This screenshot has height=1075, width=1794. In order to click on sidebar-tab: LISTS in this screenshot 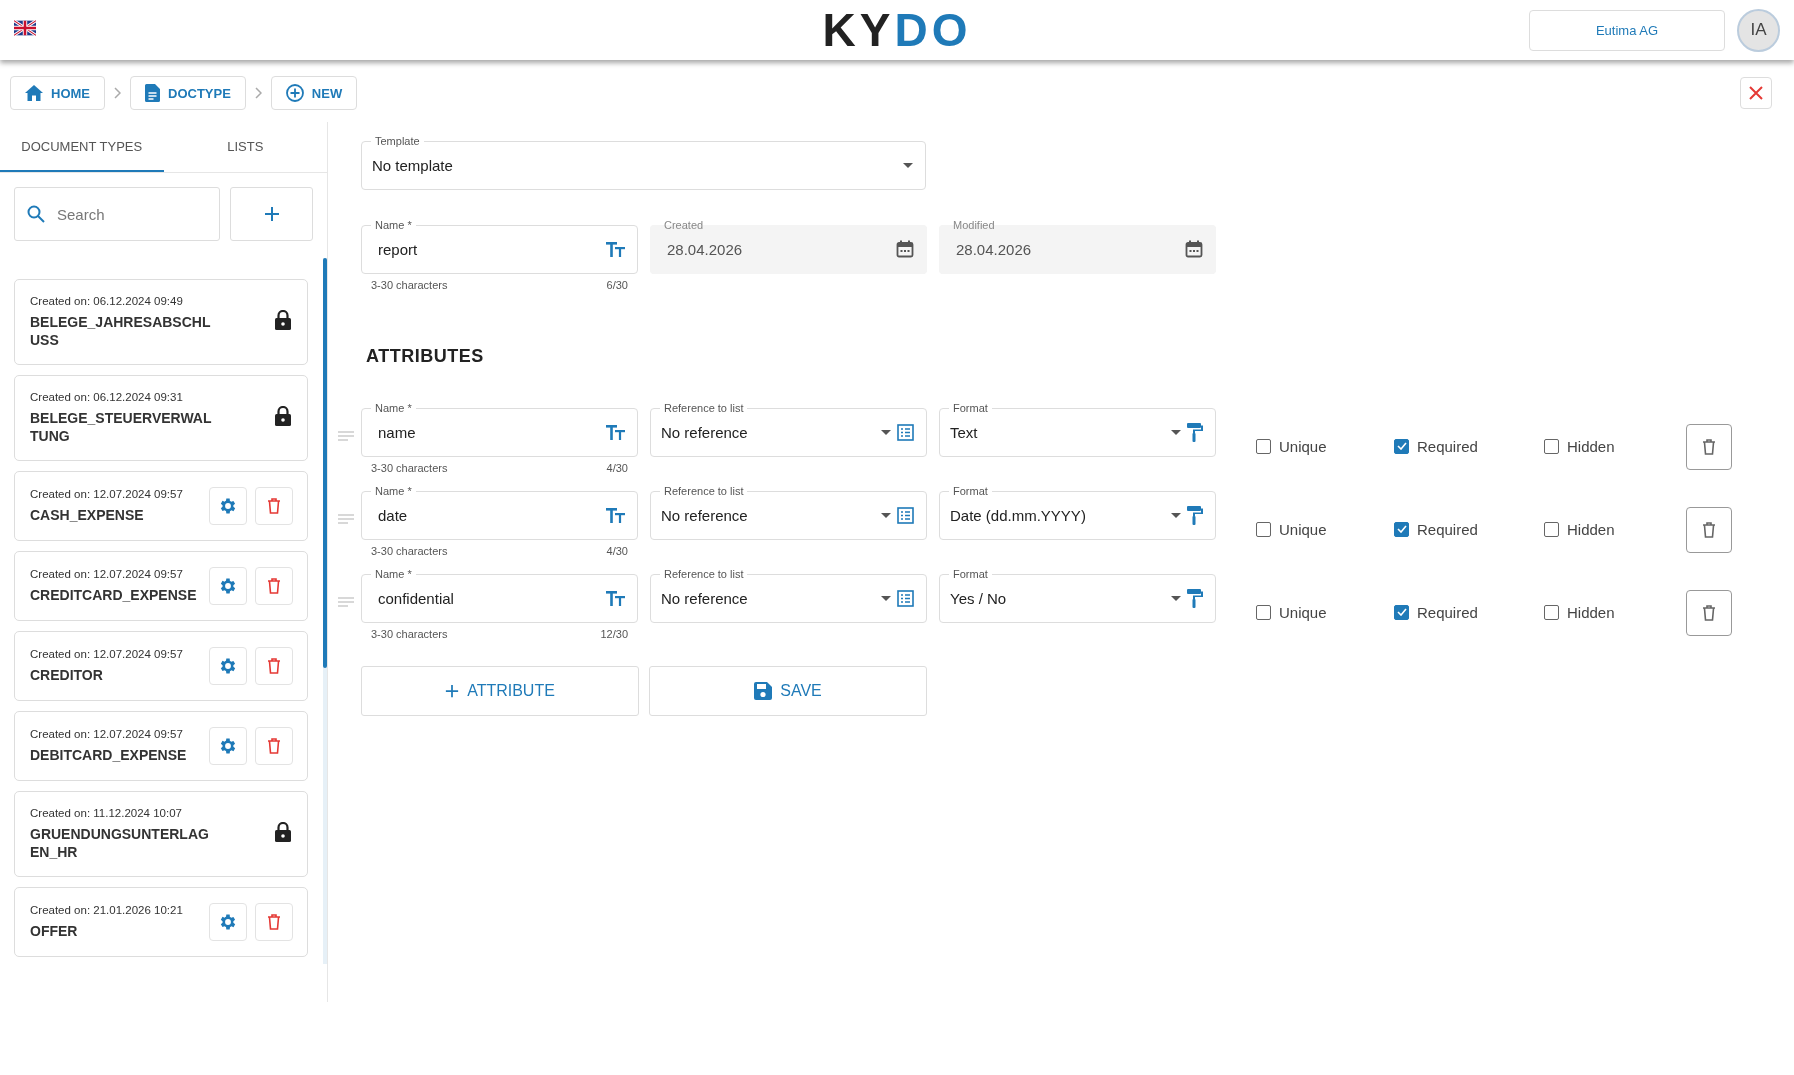, I will do `click(245, 147)`.